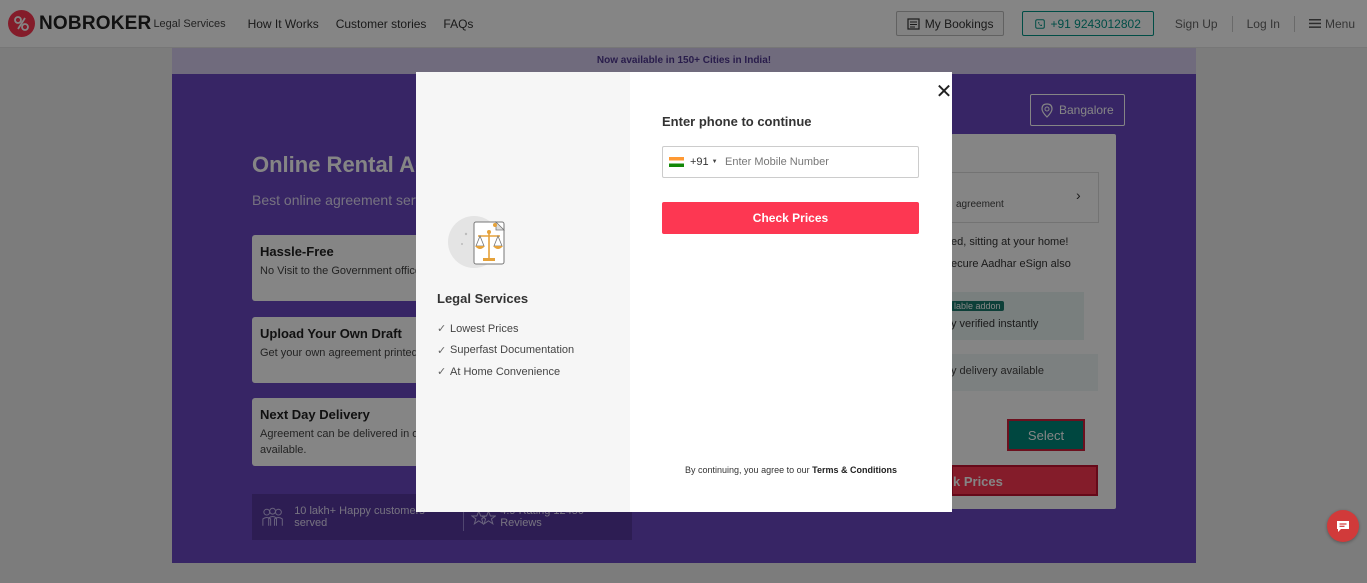  I want to click on benefit-item: ✓ Lowest Prices, so click(505, 329).